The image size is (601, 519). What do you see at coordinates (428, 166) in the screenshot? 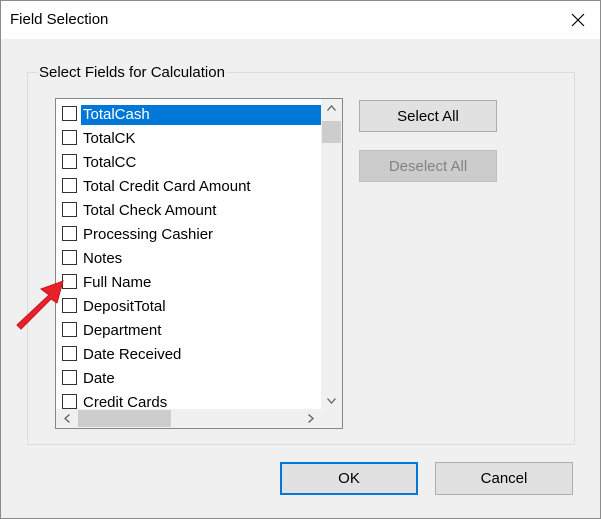
I see `deselect-all-button: Deselect All` at bounding box center [428, 166].